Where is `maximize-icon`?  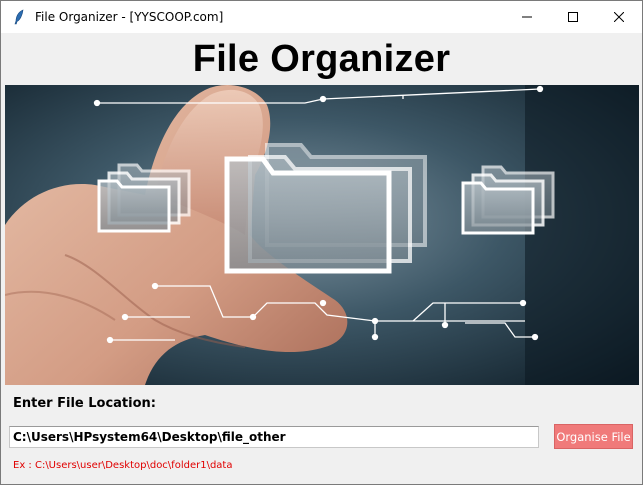 maximize-icon is located at coordinates (573, 17).